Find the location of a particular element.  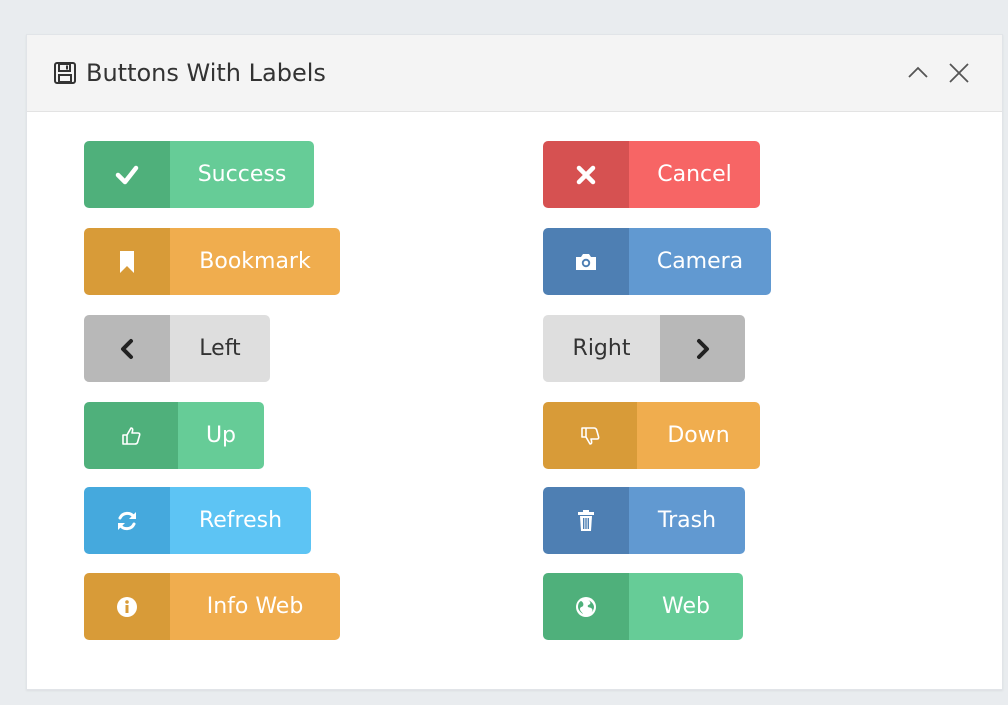

down-button: Down is located at coordinates (651, 435).